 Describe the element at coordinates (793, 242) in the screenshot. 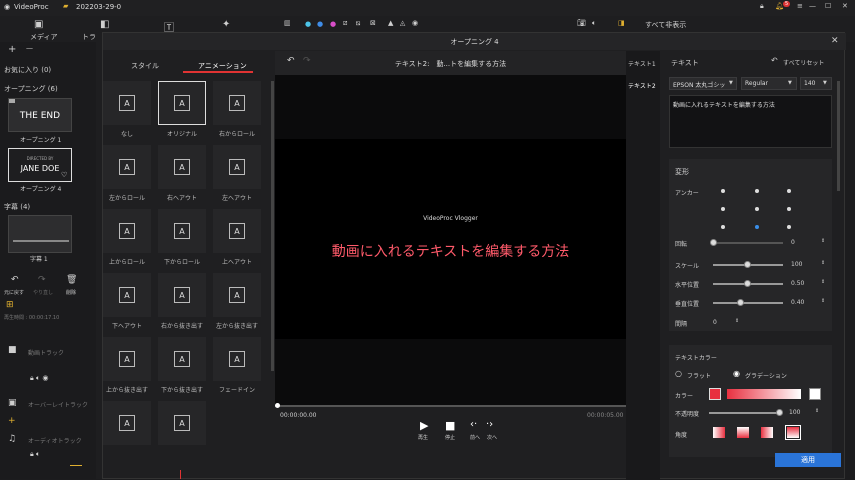

I see `rotate-value: 0` at that location.